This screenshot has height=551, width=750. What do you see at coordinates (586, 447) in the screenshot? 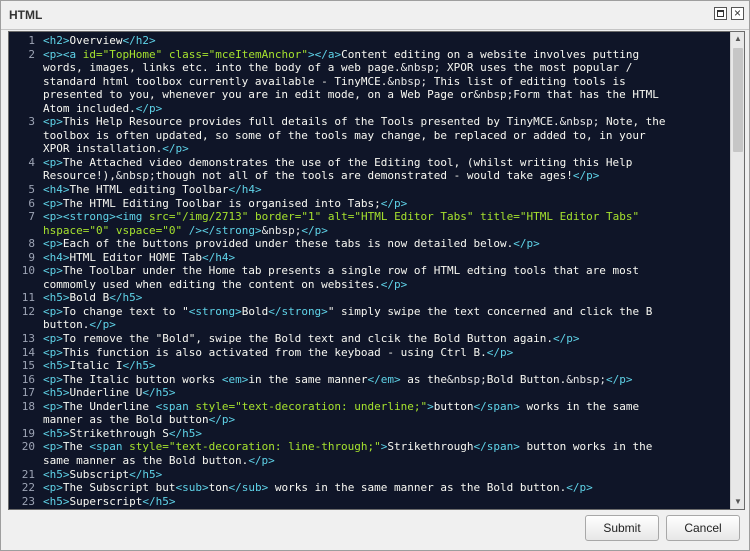
I see `code-token: button works in the` at bounding box center [586, 447].